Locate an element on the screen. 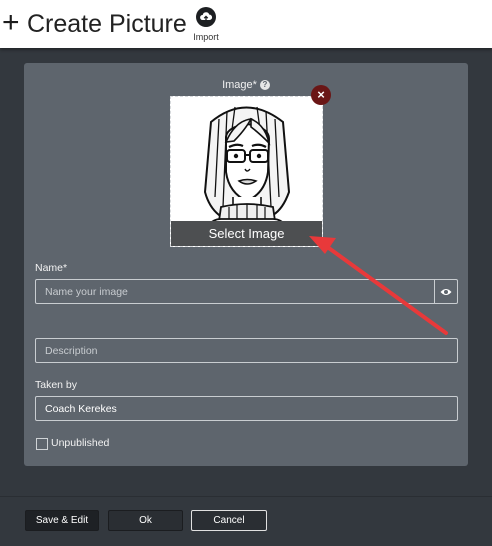 Image resolution: width=492 pixels, height=546 pixels. image-field-label: Image*? is located at coordinates (246, 85).